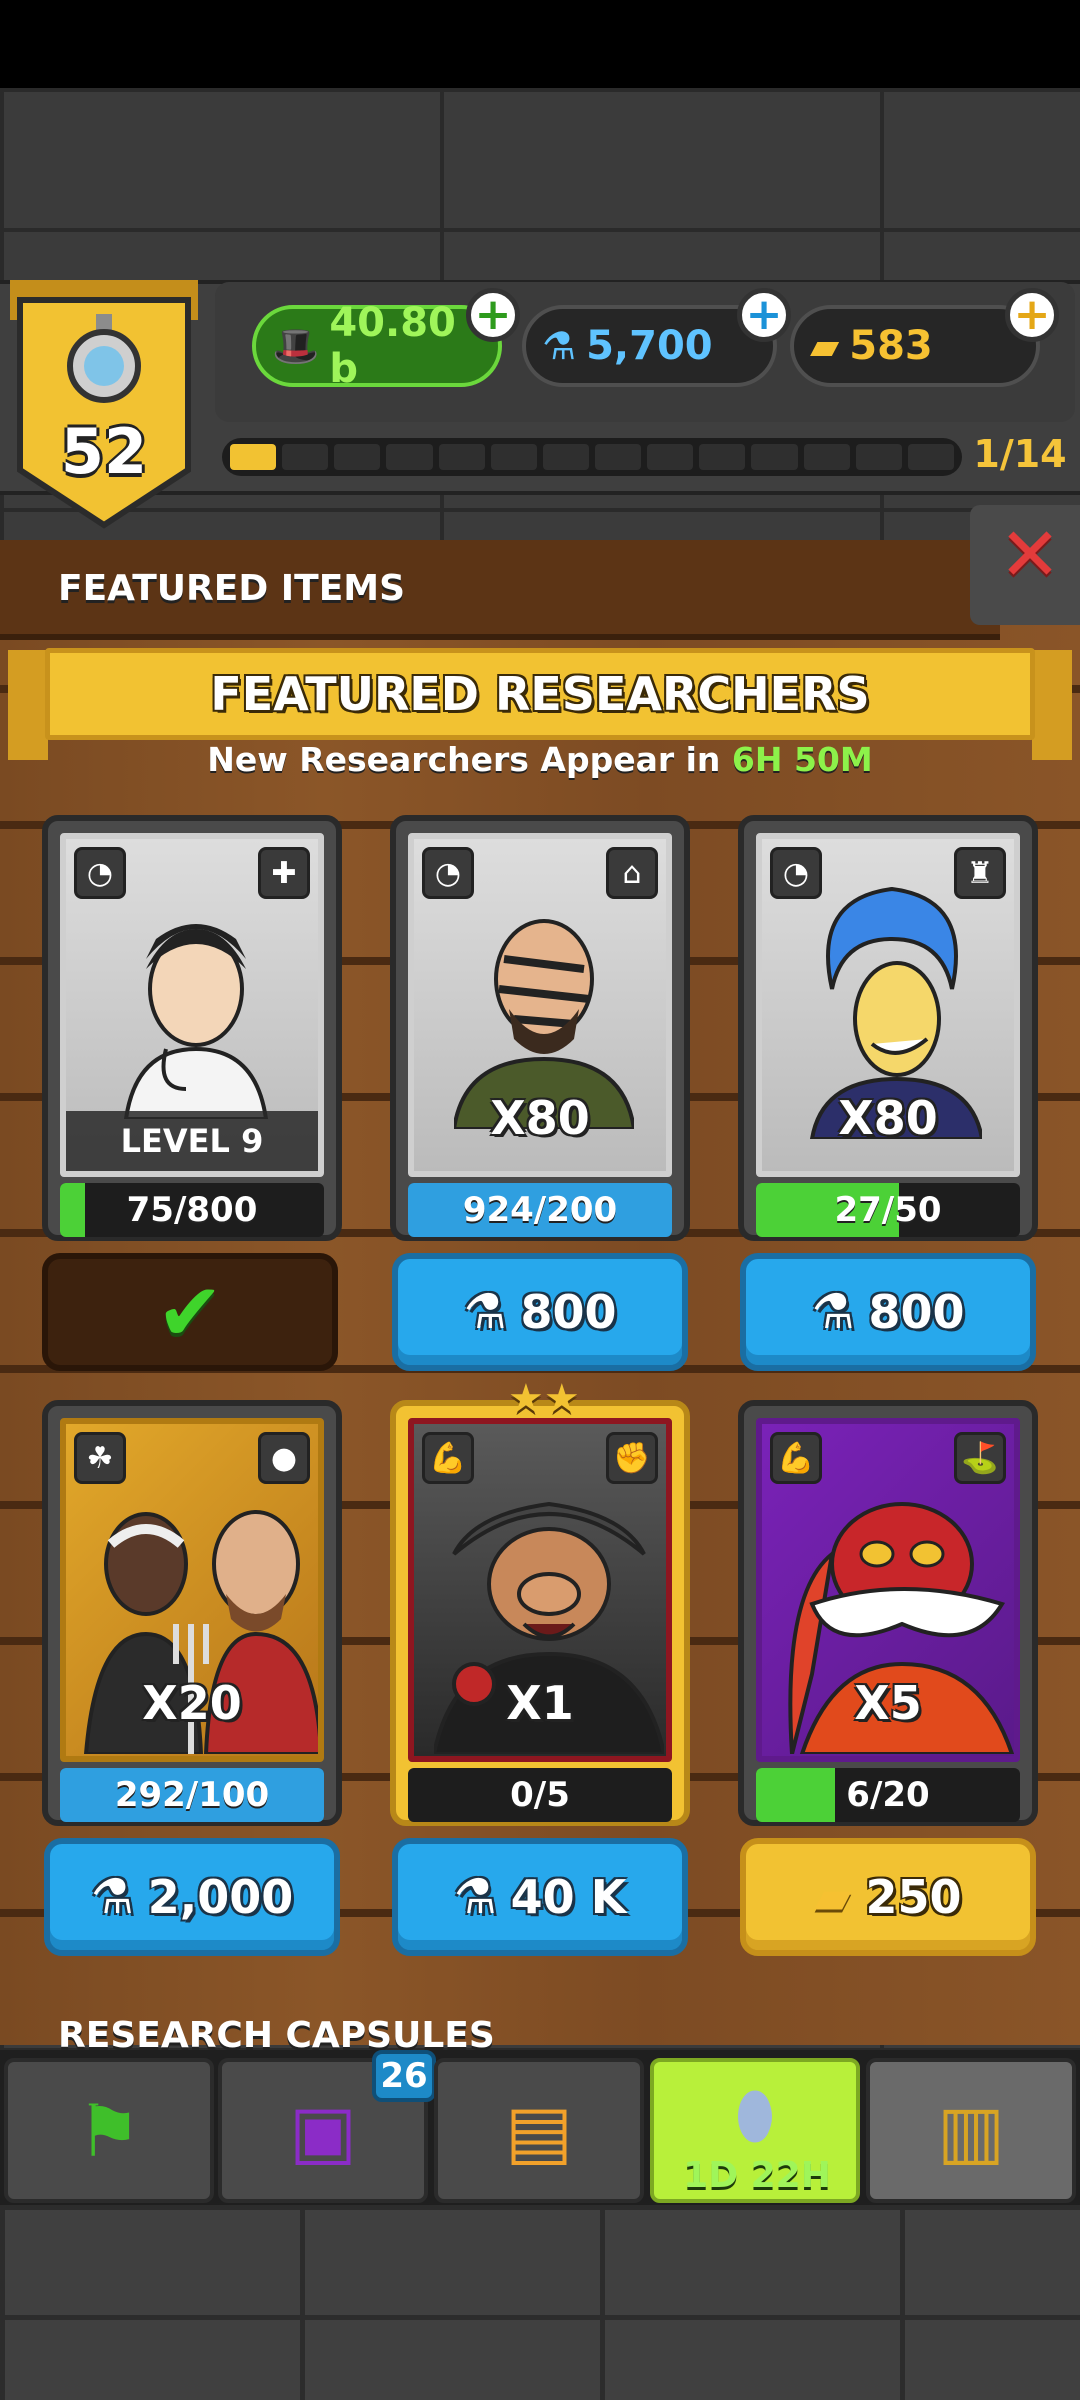  Describe the element at coordinates (1032, 315) in the screenshot. I see `add-gold-button: +` at that location.